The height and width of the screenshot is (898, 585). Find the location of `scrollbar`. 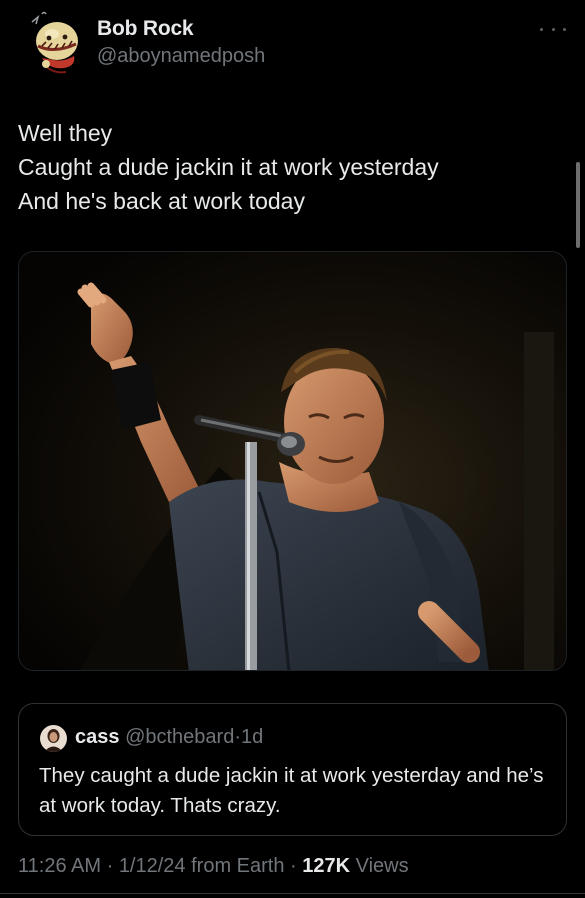

scrollbar is located at coordinates (578, 205).